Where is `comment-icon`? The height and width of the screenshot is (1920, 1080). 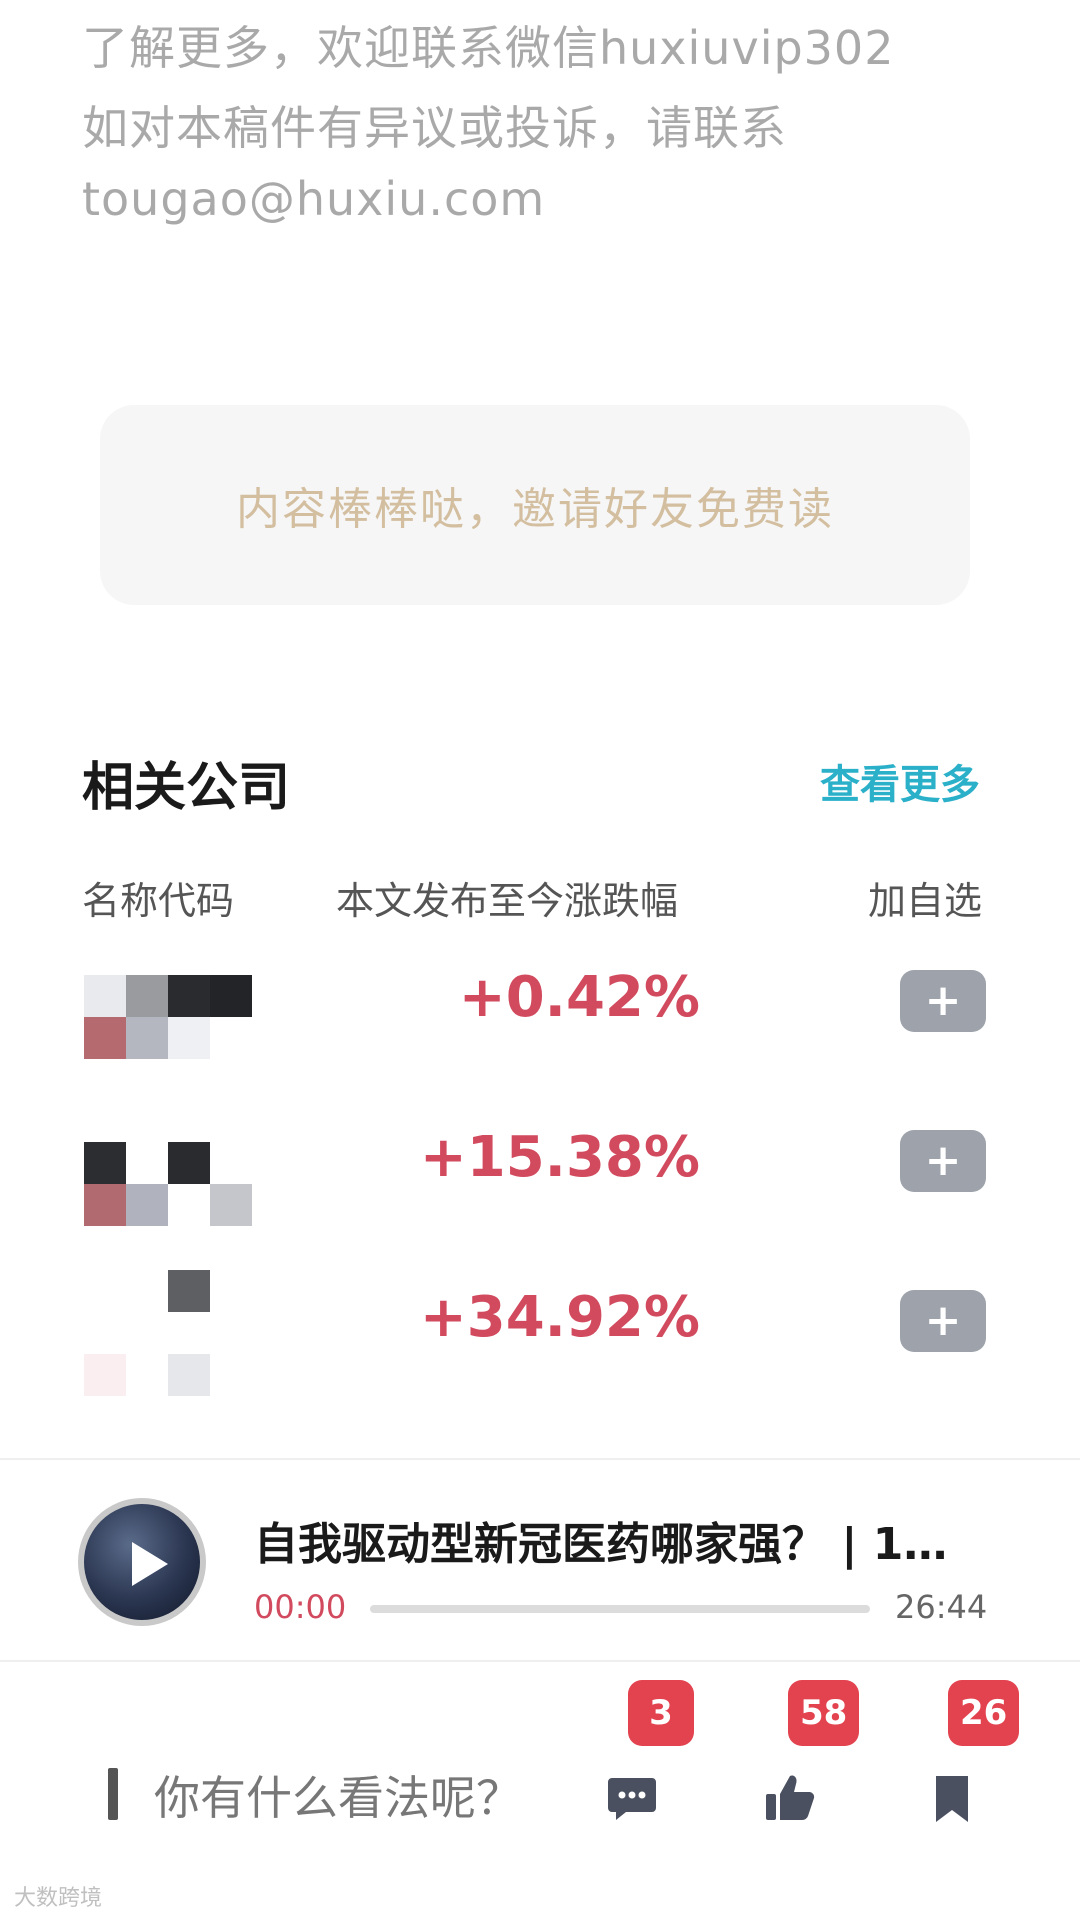 comment-icon is located at coordinates (632, 1798).